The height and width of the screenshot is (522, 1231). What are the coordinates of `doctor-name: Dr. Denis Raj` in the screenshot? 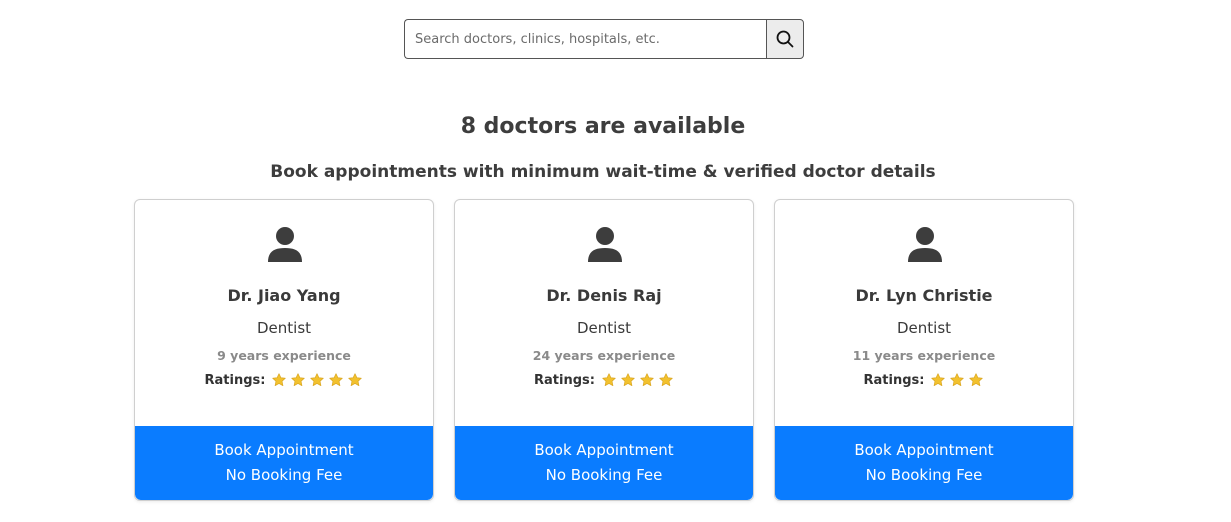 It's located at (604, 295).